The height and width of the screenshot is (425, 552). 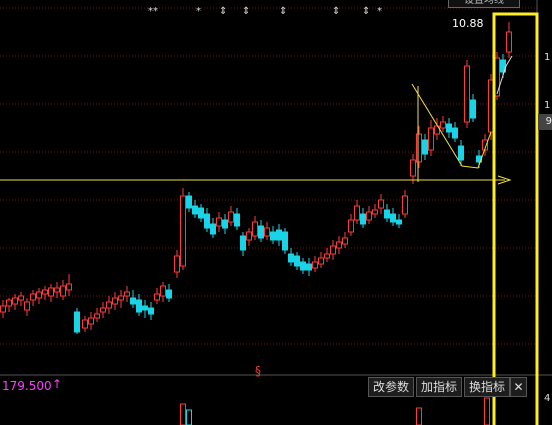 What do you see at coordinates (258, 371) in the screenshot?
I see `event-sign-icon: §` at bounding box center [258, 371].